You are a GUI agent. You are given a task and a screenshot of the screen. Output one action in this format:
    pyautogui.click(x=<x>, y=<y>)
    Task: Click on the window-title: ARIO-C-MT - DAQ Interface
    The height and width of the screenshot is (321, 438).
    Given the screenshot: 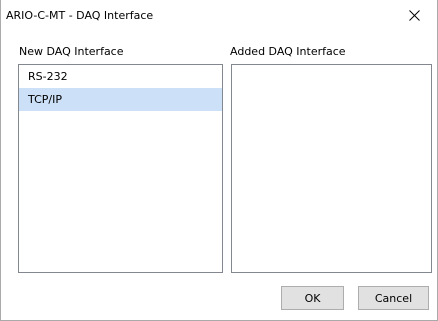 What is the action you would take?
    pyautogui.click(x=80, y=15)
    